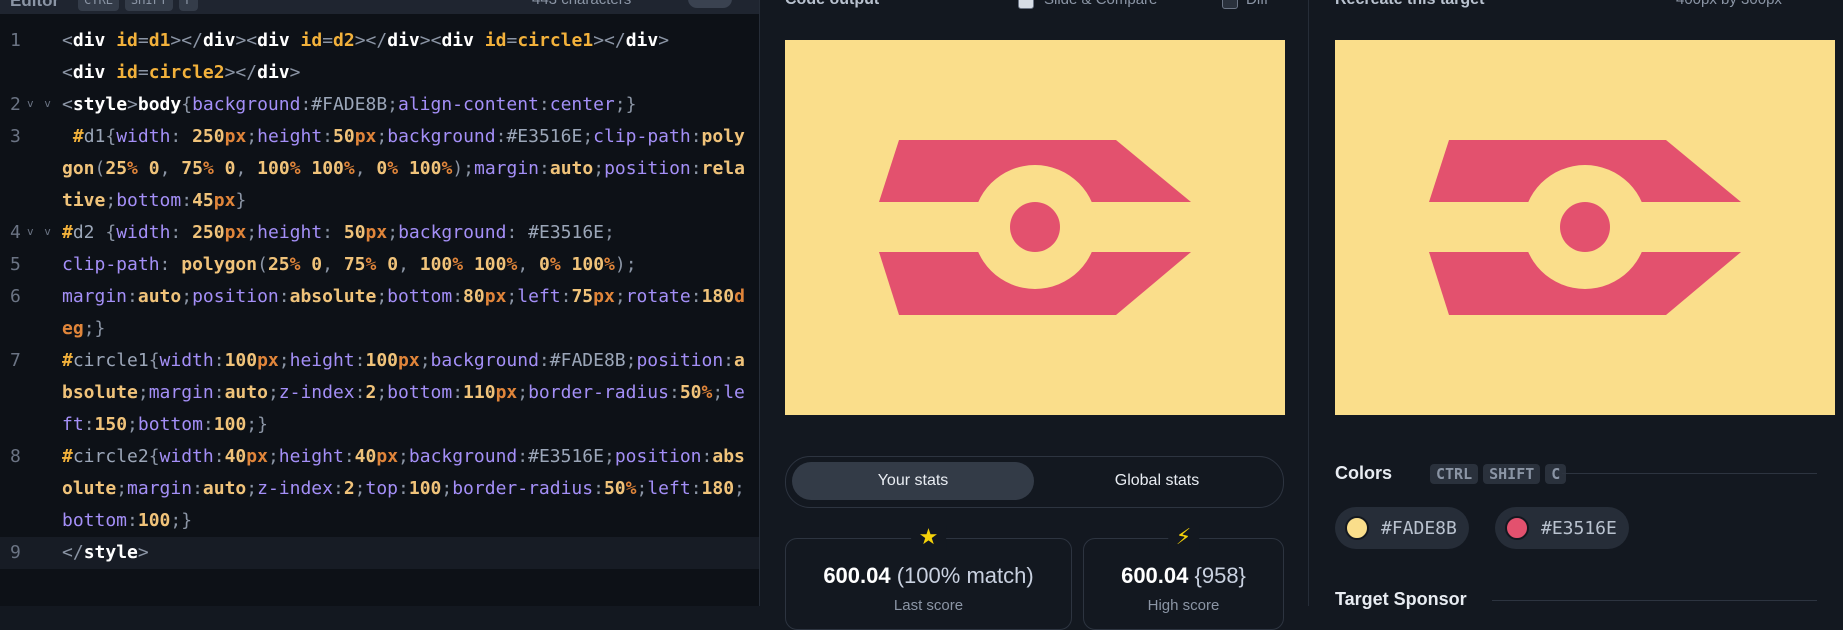  Describe the element at coordinates (1556, 474) in the screenshot. I see `shortcut-key: C` at that location.